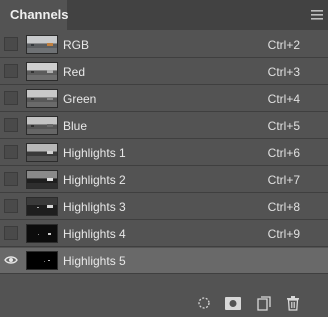  I want to click on load-selection-icon, so click(204, 303).